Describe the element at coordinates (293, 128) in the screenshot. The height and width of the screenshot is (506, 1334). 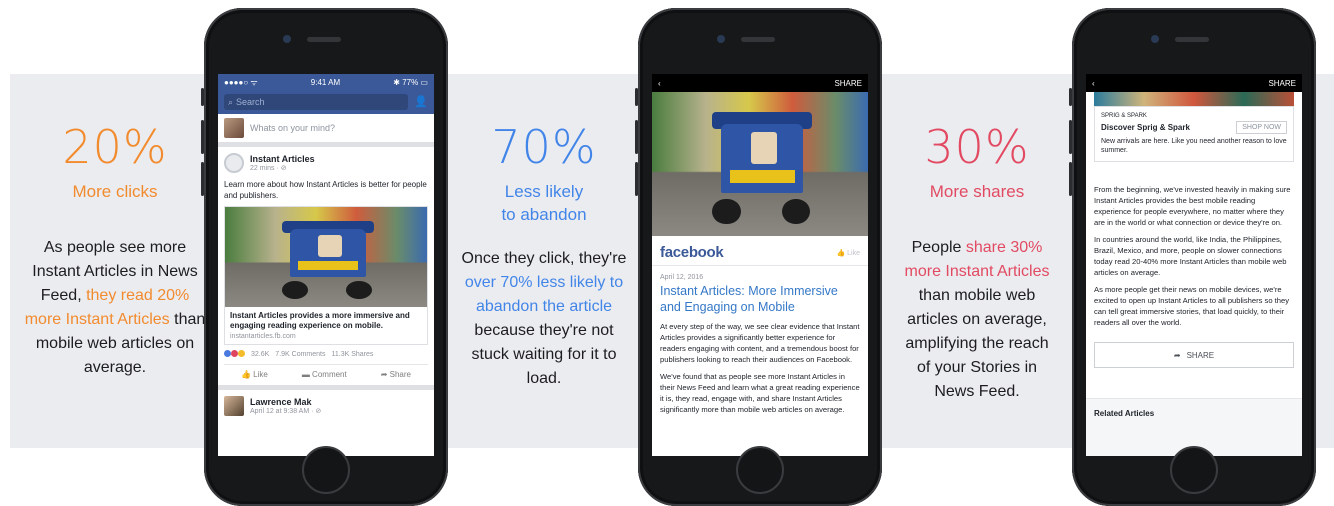
I see `composer-prompt: Whats on your mind?` at that location.